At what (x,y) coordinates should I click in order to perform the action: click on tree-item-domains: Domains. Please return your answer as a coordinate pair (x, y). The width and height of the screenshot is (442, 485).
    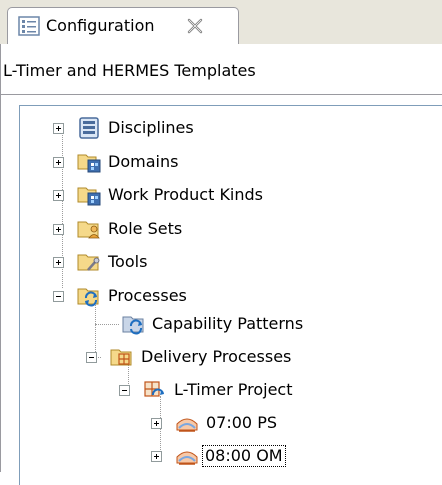
    Looking at the image, I should click on (200, 163).